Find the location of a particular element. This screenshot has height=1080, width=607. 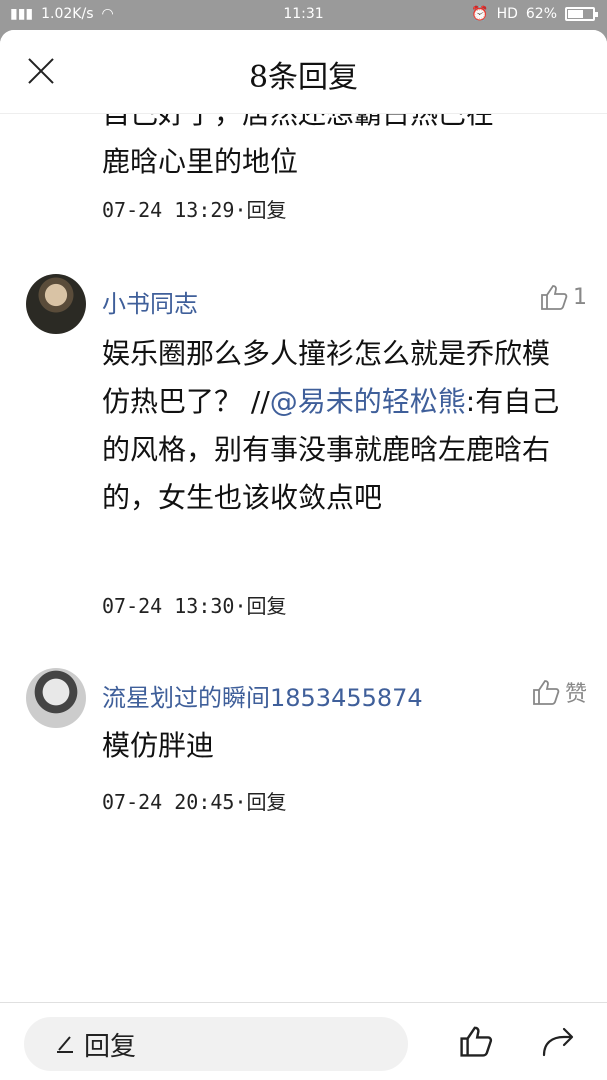

mention-link: @易未的轻松熊 is located at coordinates (368, 401).